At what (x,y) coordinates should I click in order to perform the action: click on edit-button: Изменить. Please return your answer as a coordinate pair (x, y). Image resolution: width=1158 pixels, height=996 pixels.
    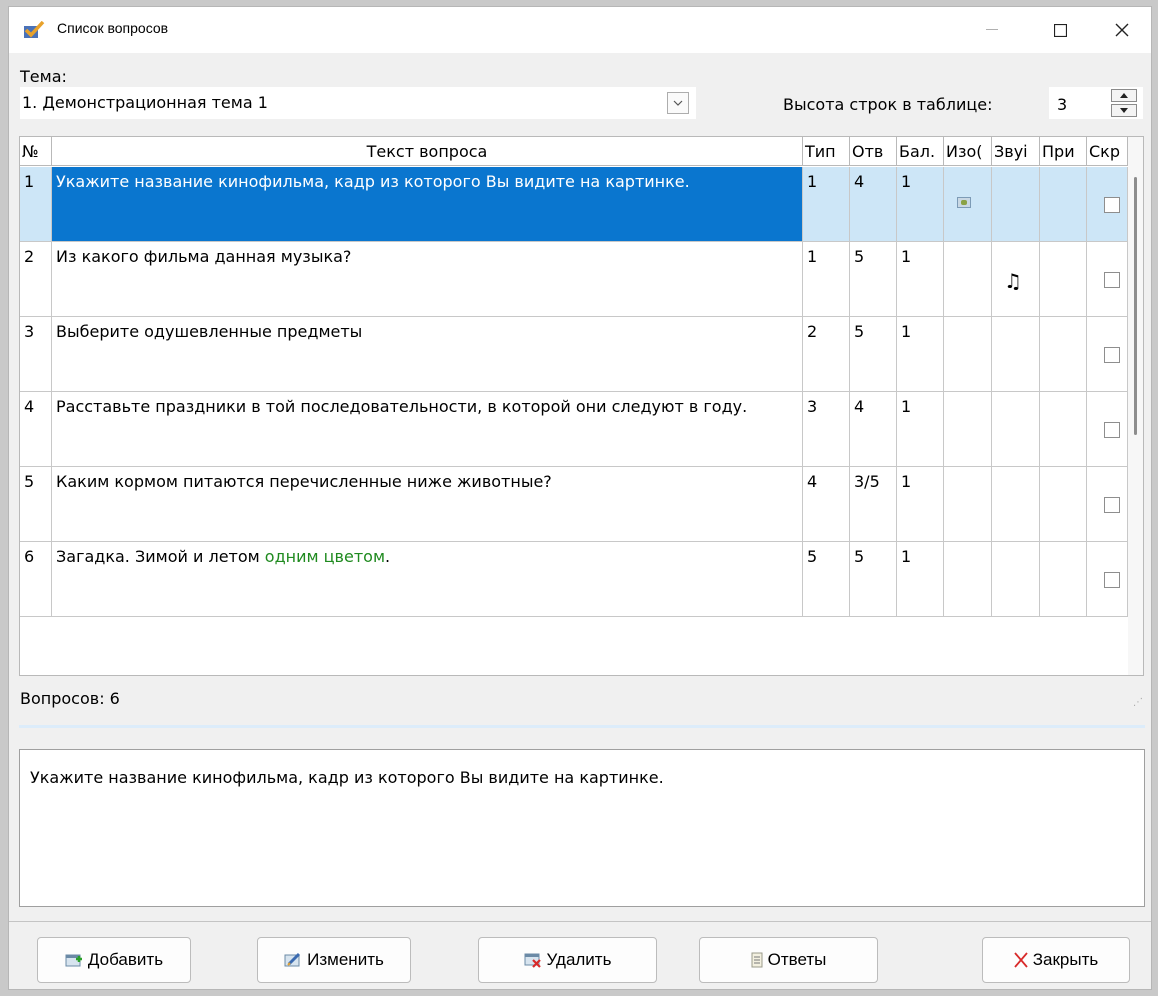
    Looking at the image, I should click on (334, 960).